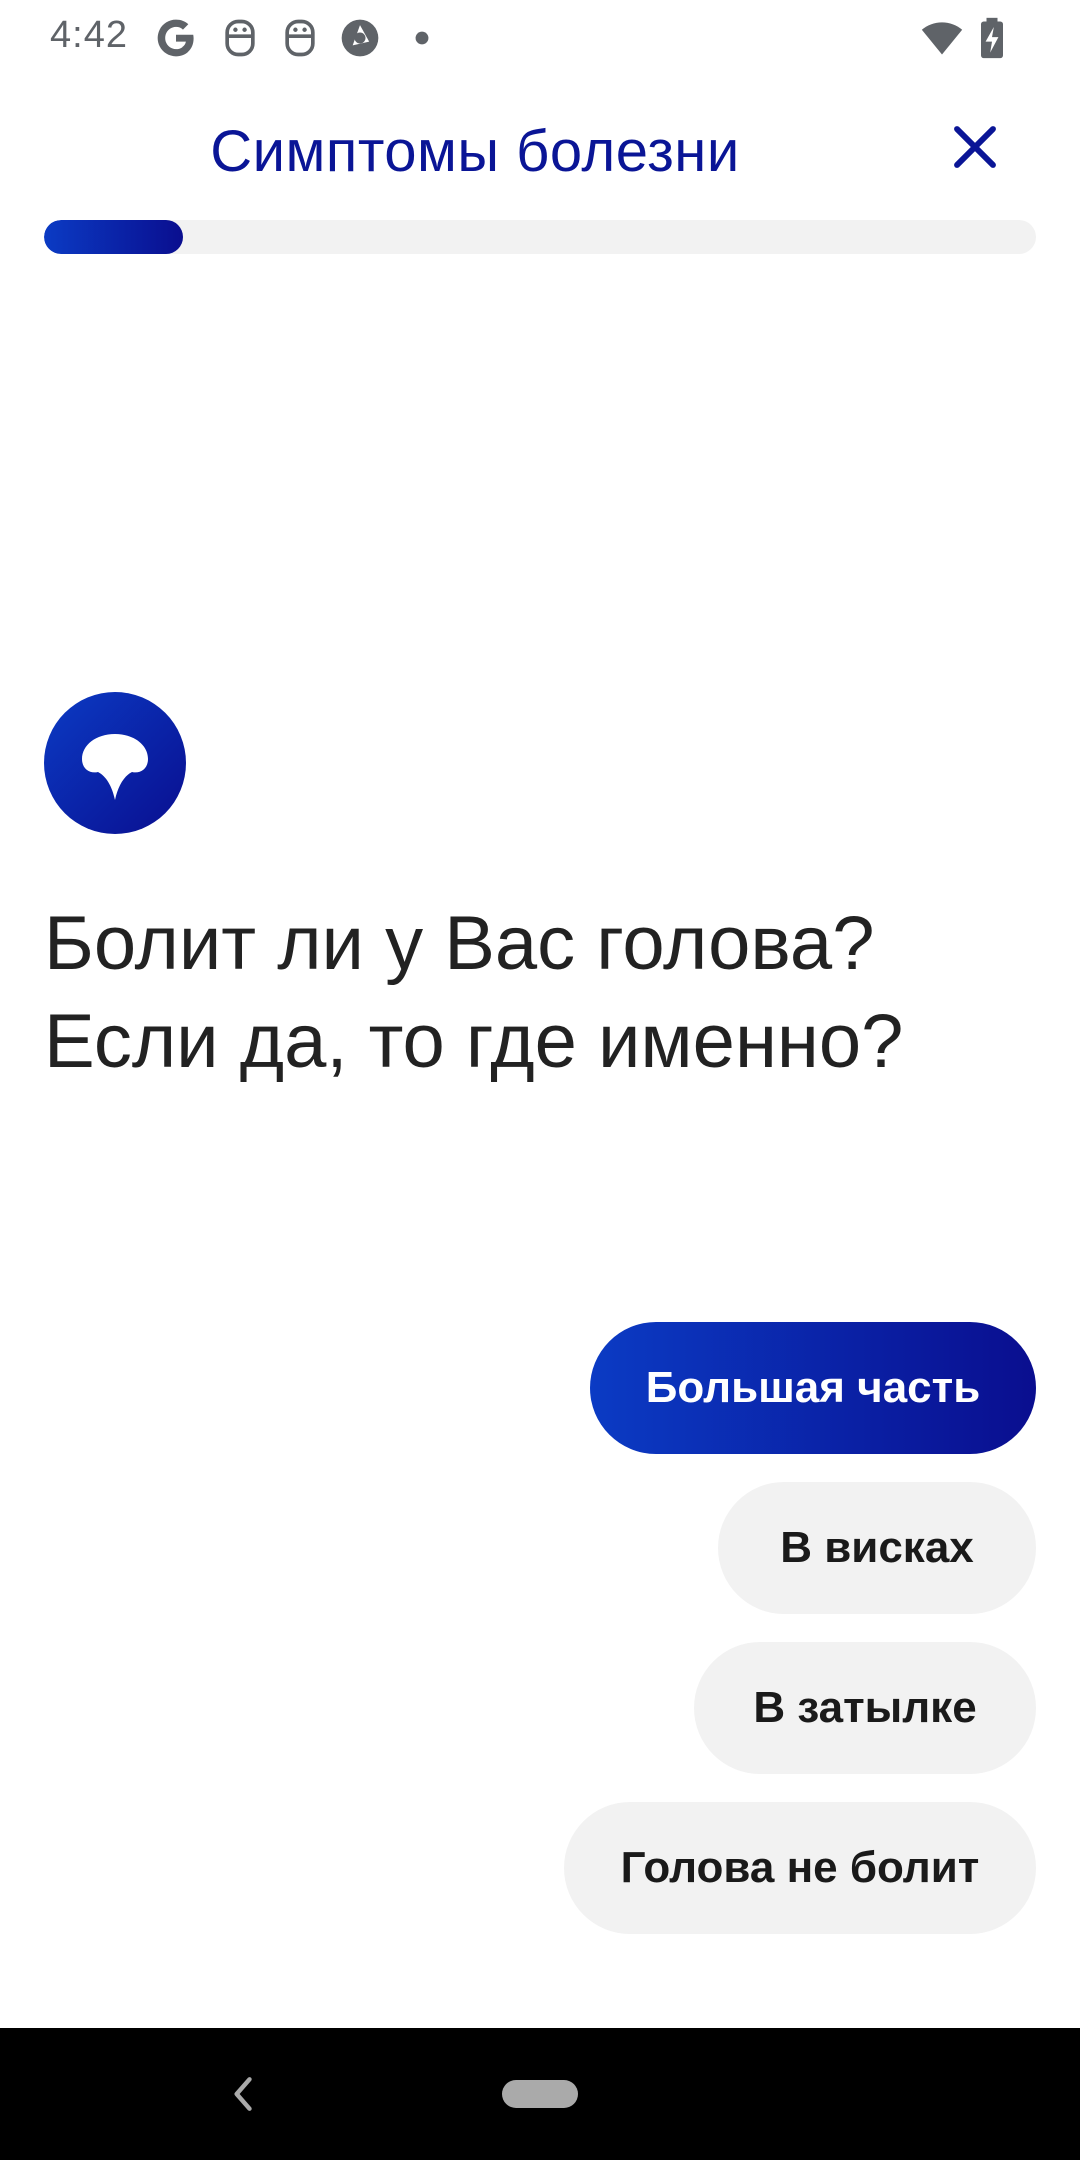 The height and width of the screenshot is (2160, 1080). I want to click on google-icon, so click(176, 38).